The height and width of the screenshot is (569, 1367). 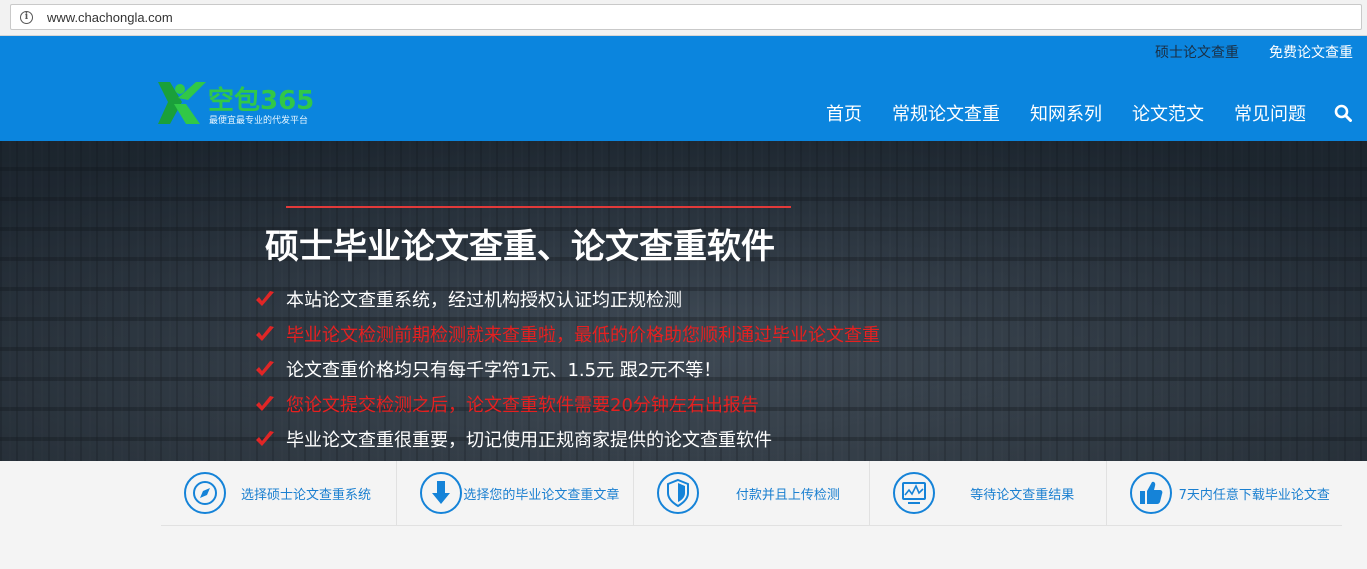 I want to click on hero-bullet-text: 本站论文查重系统，经过机构授权认证均正规检测, so click(x=484, y=300).